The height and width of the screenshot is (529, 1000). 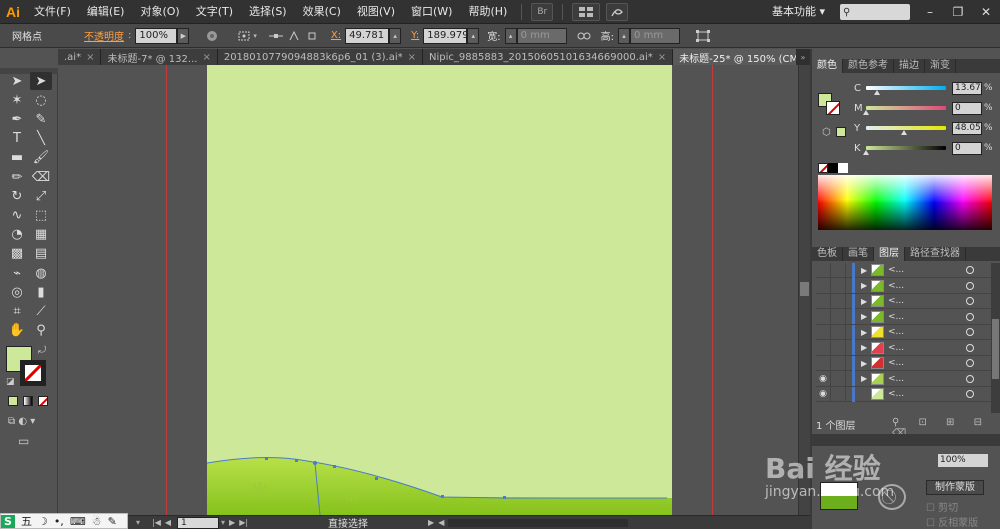 What do you see at coordinates (909, 66) in the screenshot?
I see `tab-stroke: 描边` at bounding box center [909, 66].